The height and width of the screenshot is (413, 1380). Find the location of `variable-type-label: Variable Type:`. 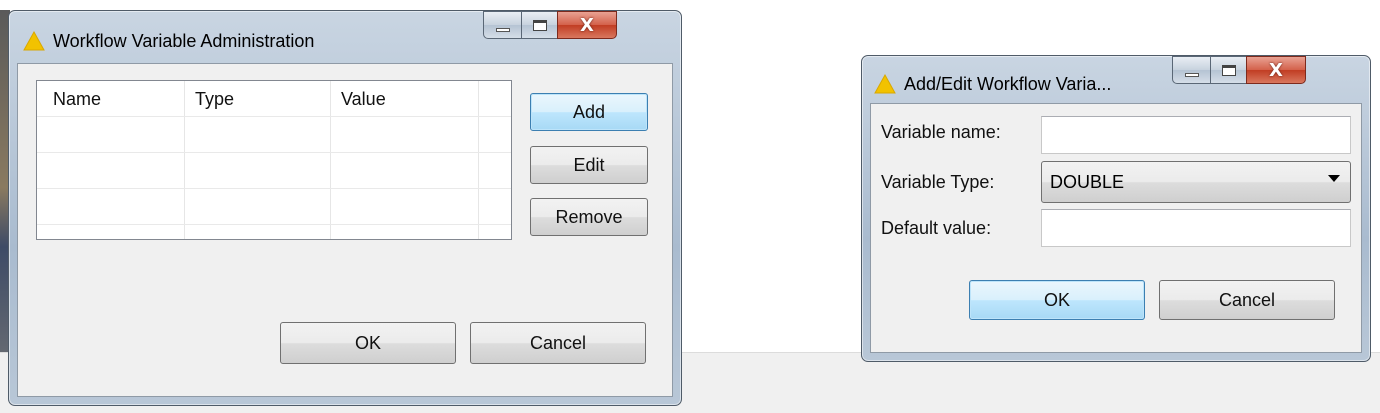

variable-type-label: Variable Type: is located at coordinates (938, 182).